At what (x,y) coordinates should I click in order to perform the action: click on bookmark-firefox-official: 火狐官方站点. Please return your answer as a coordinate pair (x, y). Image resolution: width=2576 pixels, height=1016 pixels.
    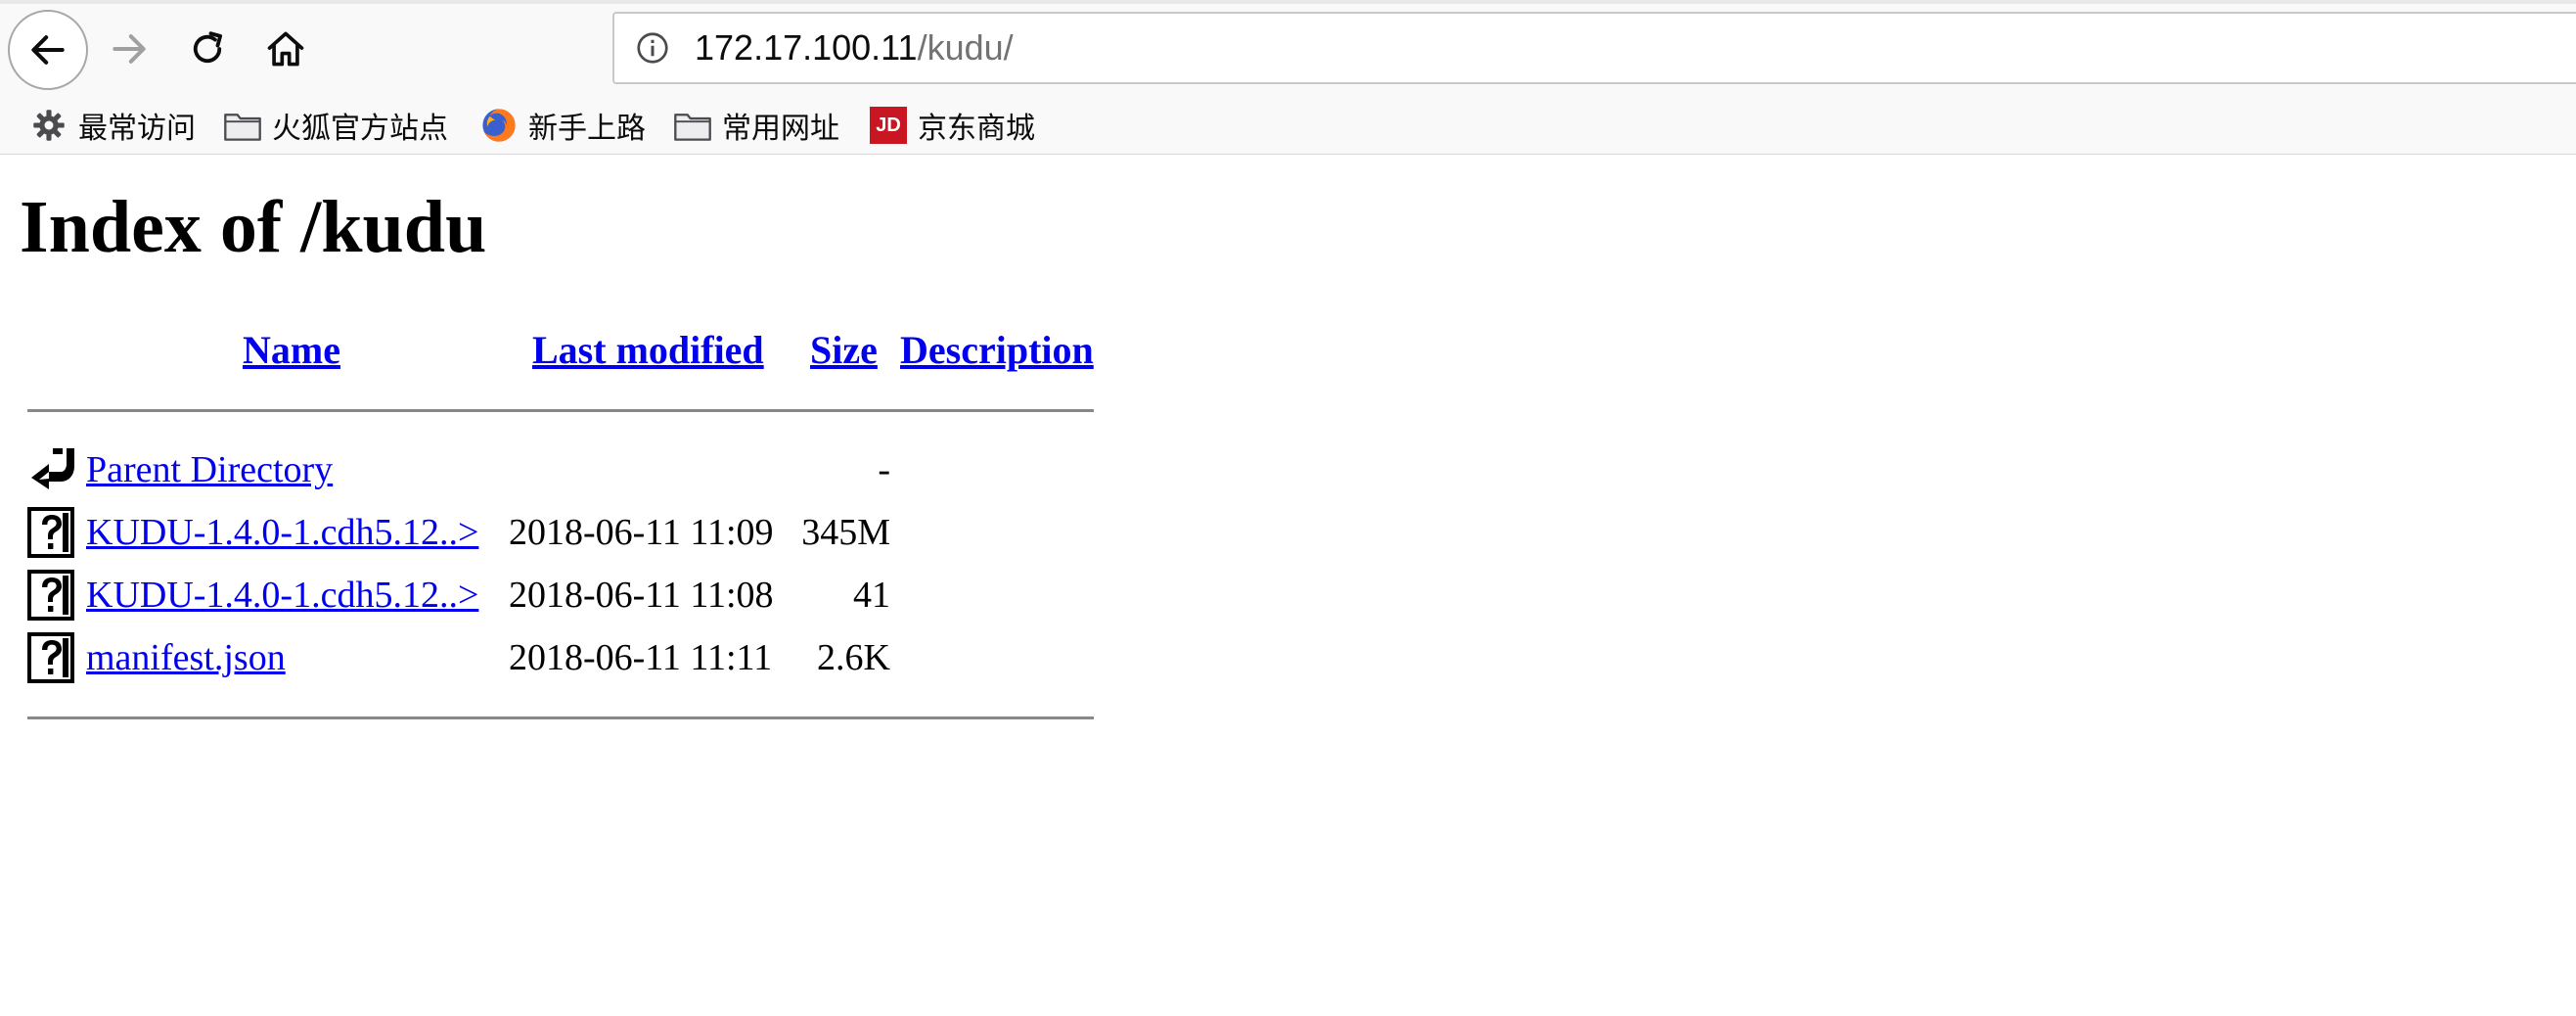
    Looking at the image, I should click on (335, 126).